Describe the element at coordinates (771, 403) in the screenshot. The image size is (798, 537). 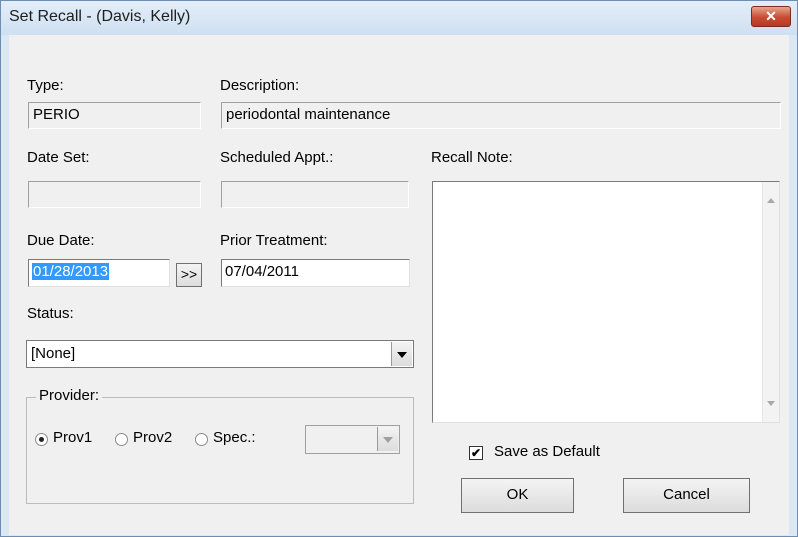
I see `scroll-down-arrow-icon` at that location.